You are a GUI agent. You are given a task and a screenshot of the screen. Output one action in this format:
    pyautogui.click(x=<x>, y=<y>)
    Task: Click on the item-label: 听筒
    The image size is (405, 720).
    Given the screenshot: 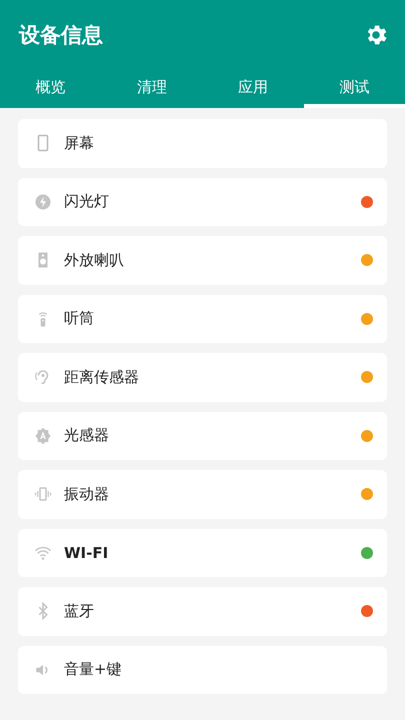 What is the action you would take?
    pyautogui.click(x=79, y=318)
    